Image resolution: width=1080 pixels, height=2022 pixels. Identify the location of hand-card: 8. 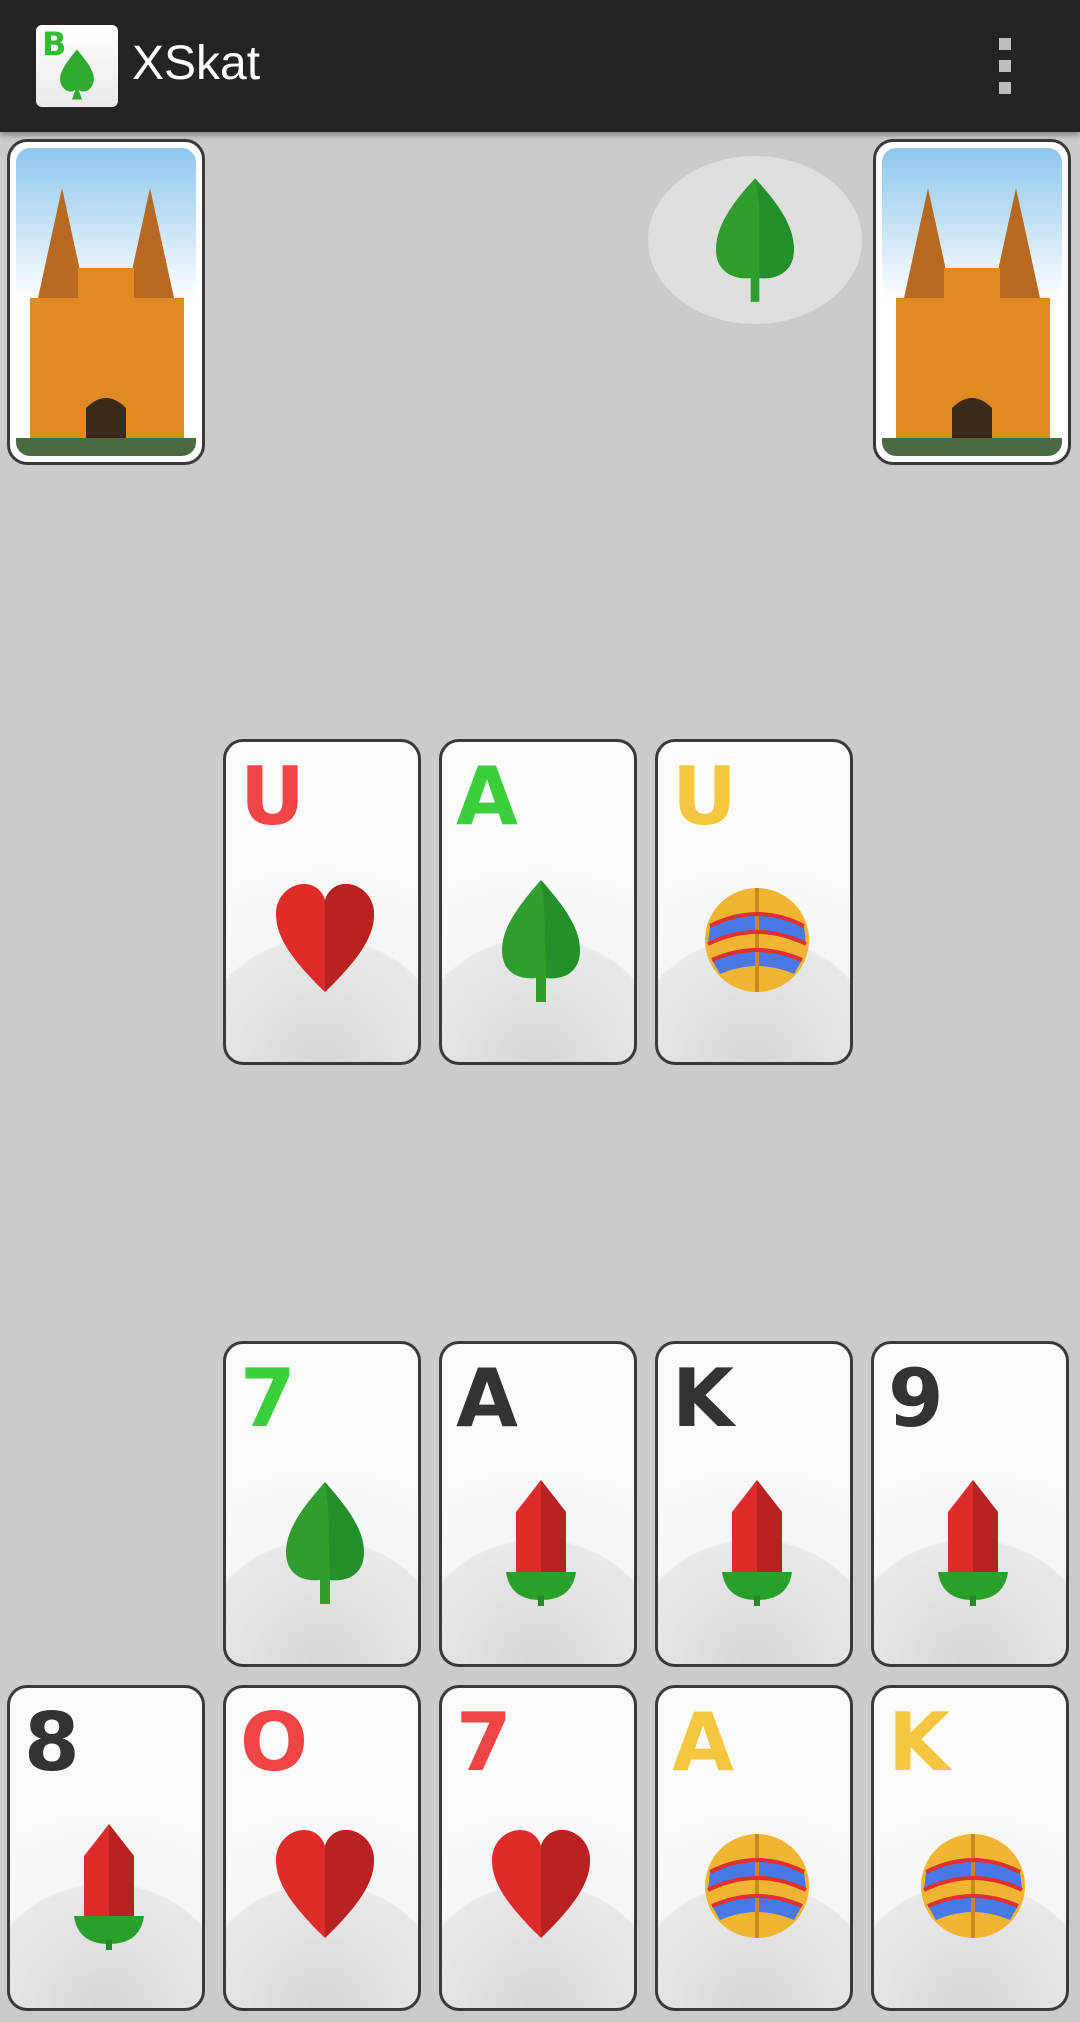
(106, 1848).